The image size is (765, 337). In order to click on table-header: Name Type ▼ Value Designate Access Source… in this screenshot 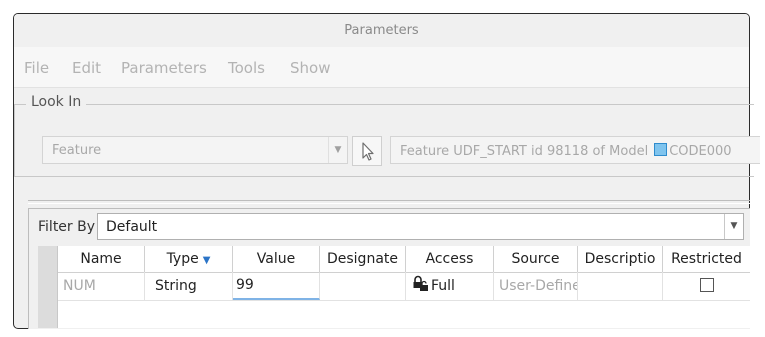, I will do `click(404, 259)`.